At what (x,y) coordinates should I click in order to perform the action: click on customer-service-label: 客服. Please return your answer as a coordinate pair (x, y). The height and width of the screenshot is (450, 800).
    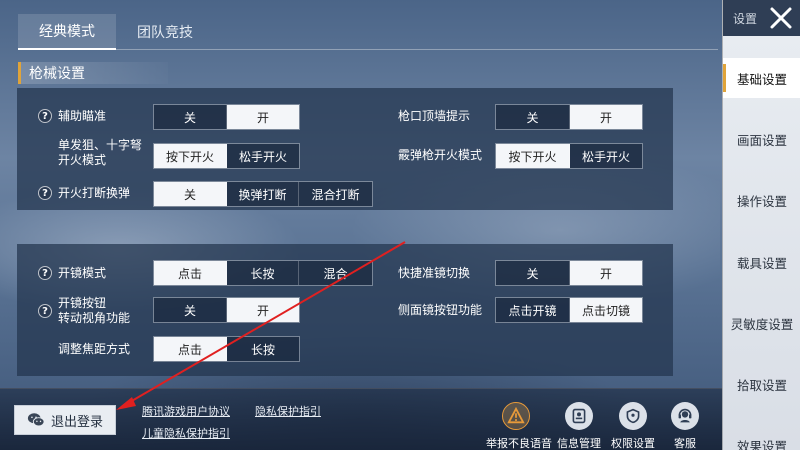
    Looking at the image, I should click on (685, 443).